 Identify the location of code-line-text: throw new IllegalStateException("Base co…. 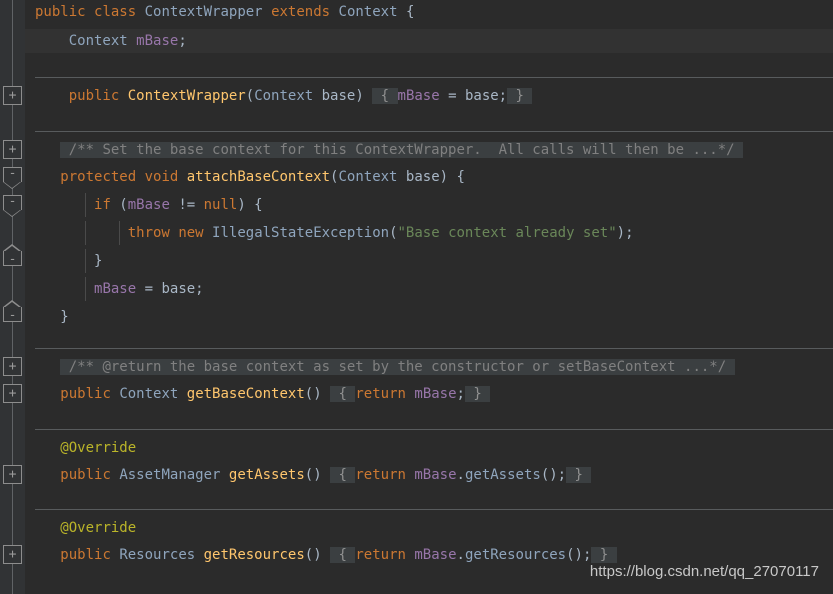
(329, 233).